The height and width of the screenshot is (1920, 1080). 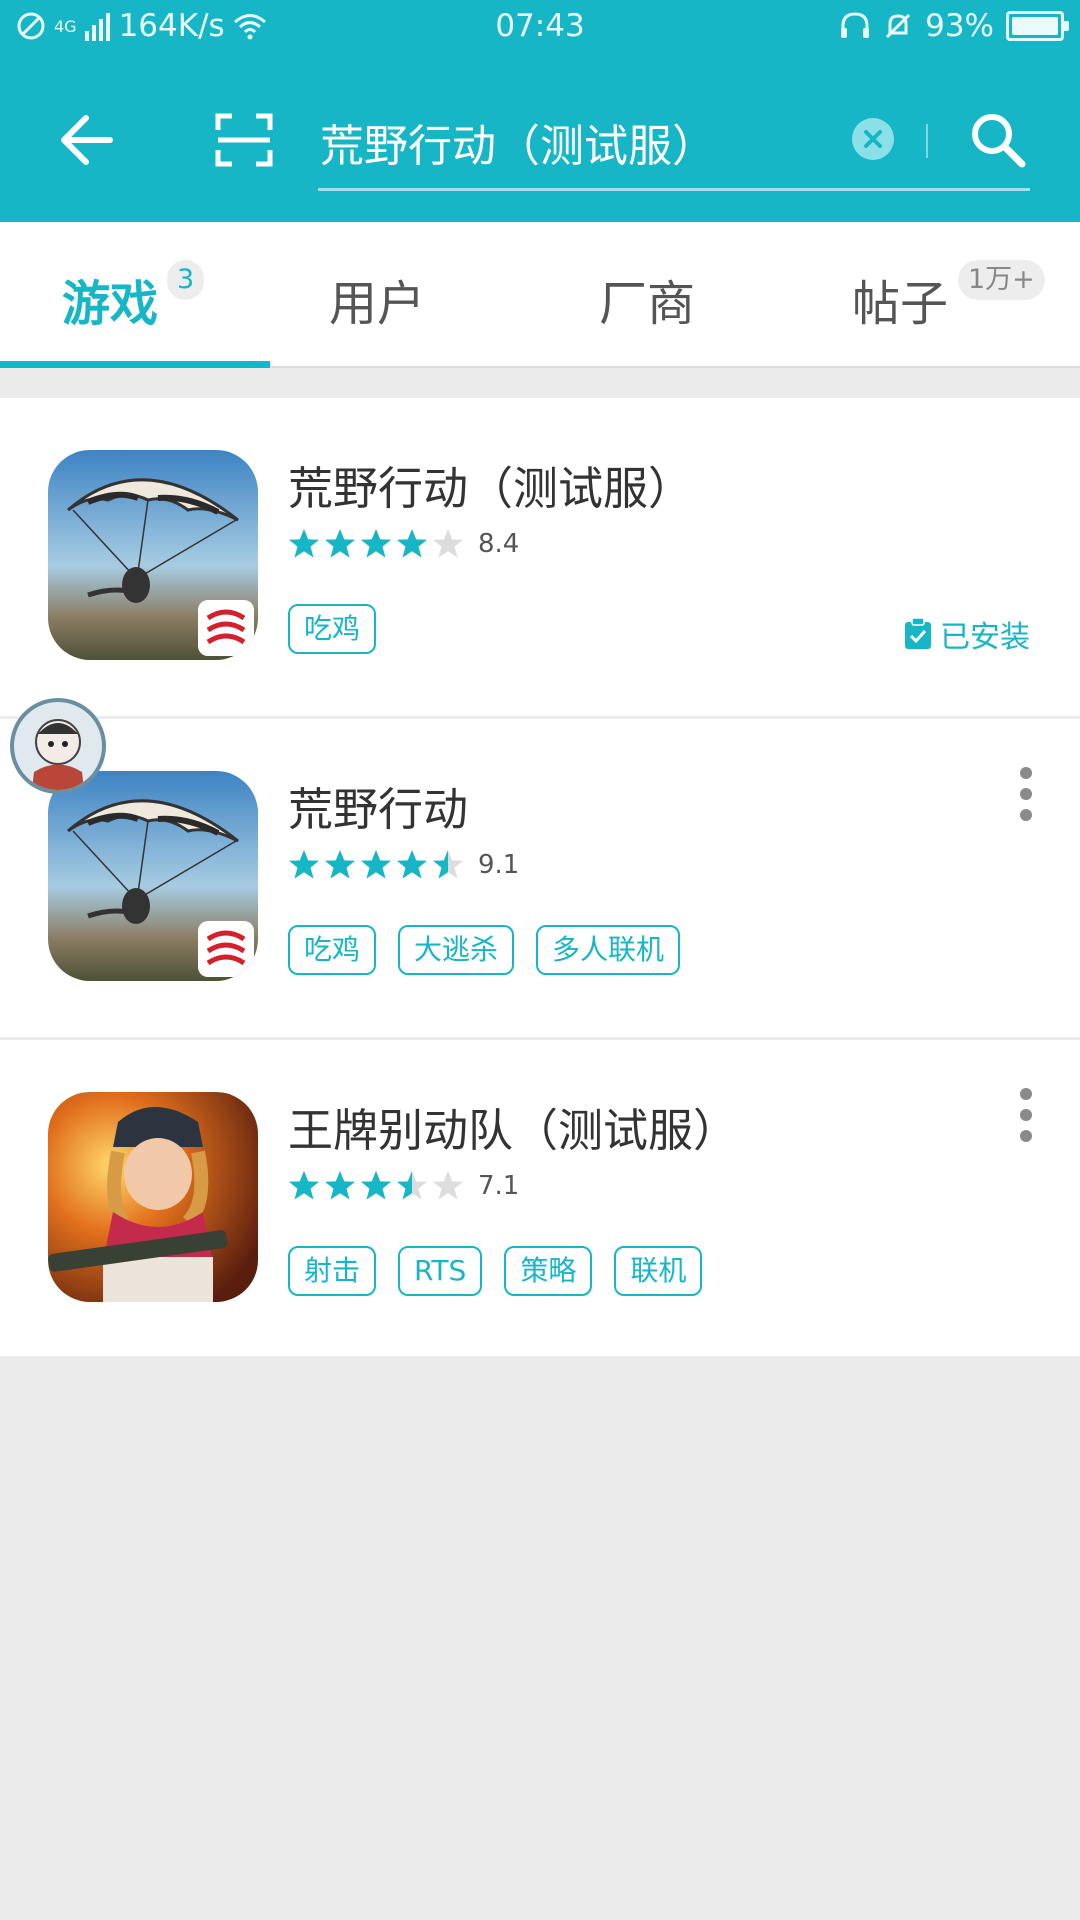 I want to click on clear-icon, so click(x=873, y=139).